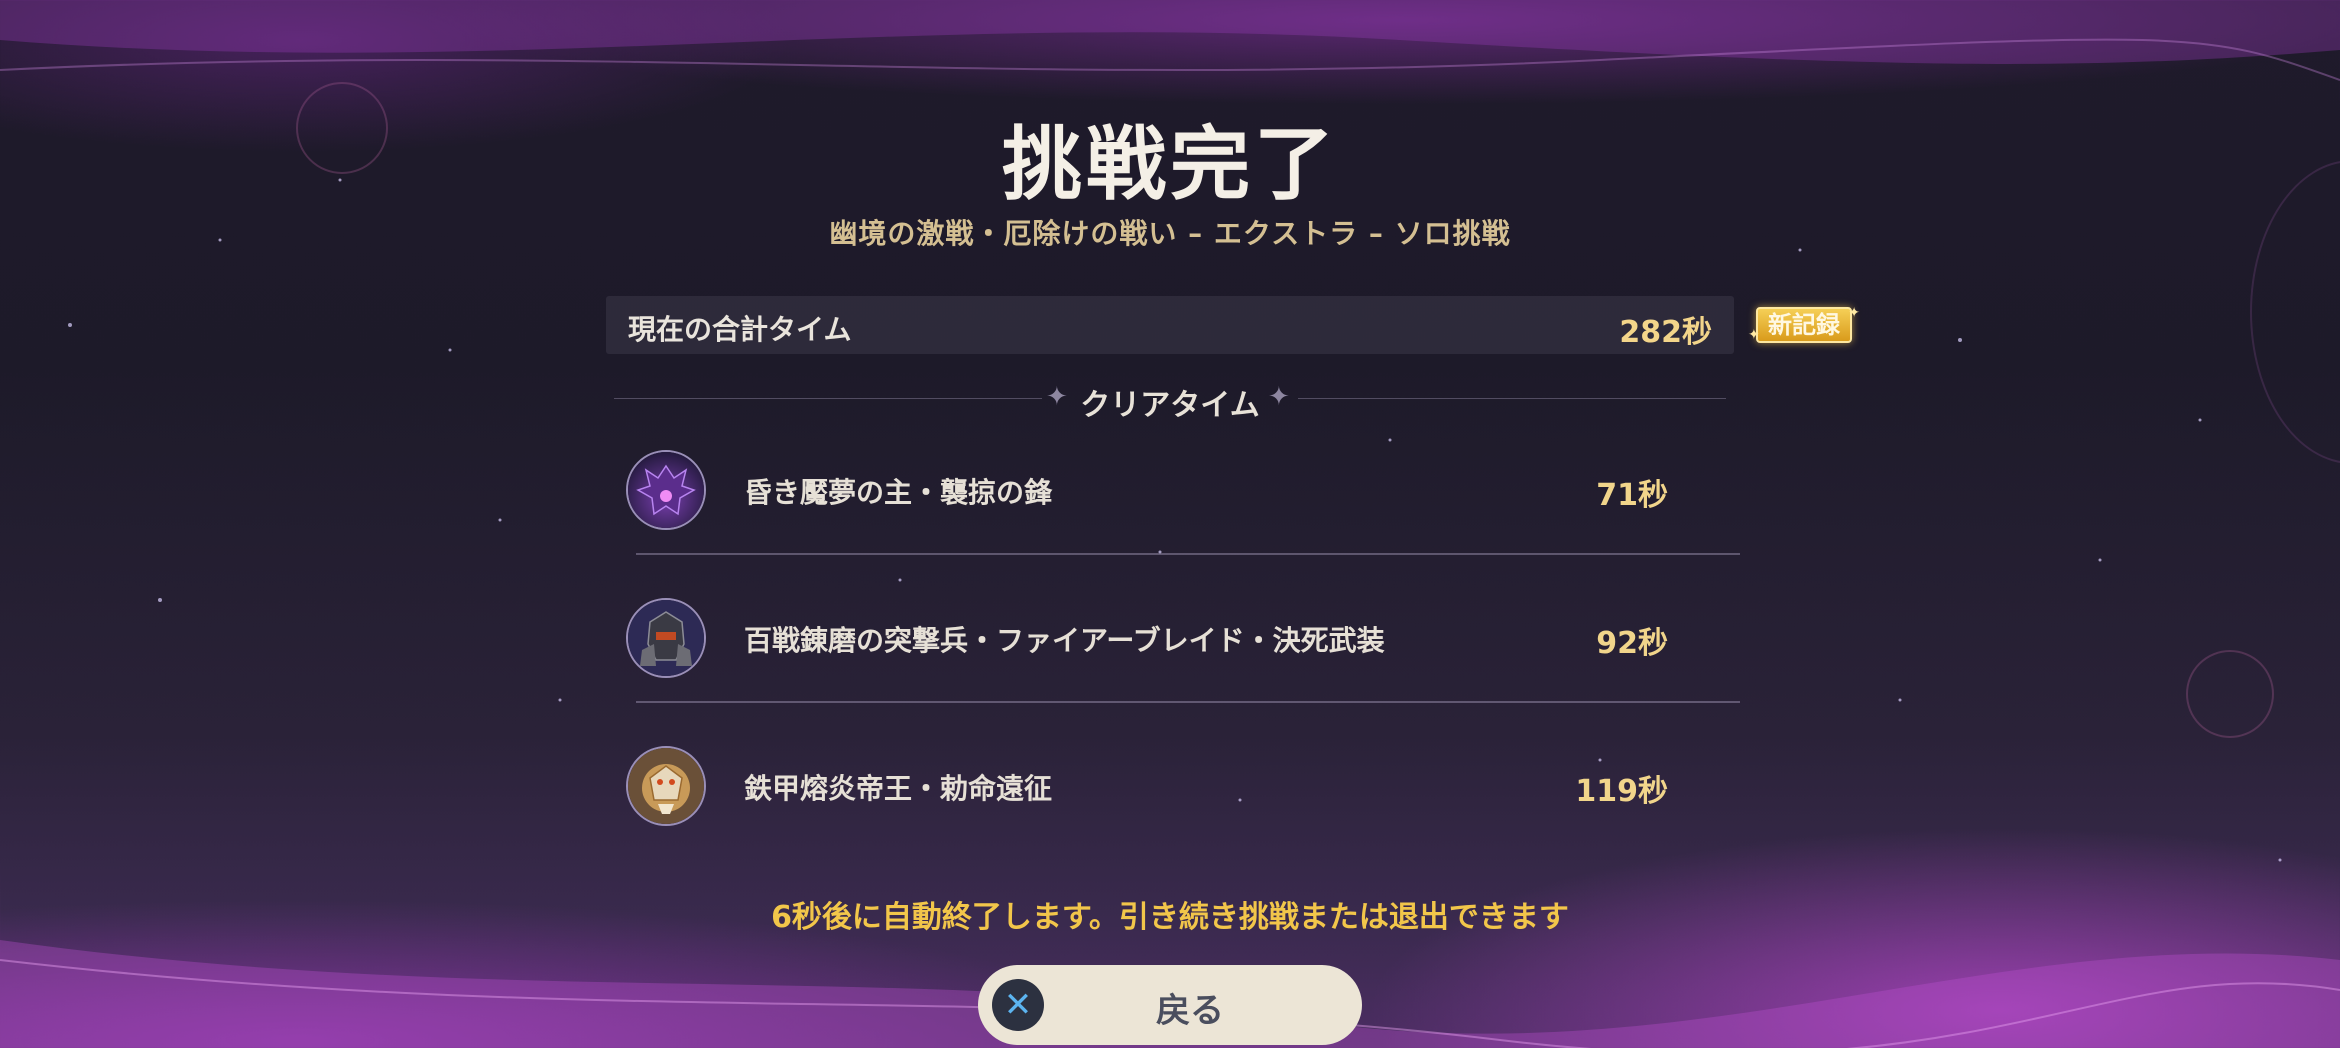 The height and width of the screenshot is (1048, 2340). What do you see at coordinates (1064, 640) in the screenshot?
I see `boss-name: 百戦錬磨の突撃兵・ファイアーブレイド・決死武装` at bounding box center [1064, 640].